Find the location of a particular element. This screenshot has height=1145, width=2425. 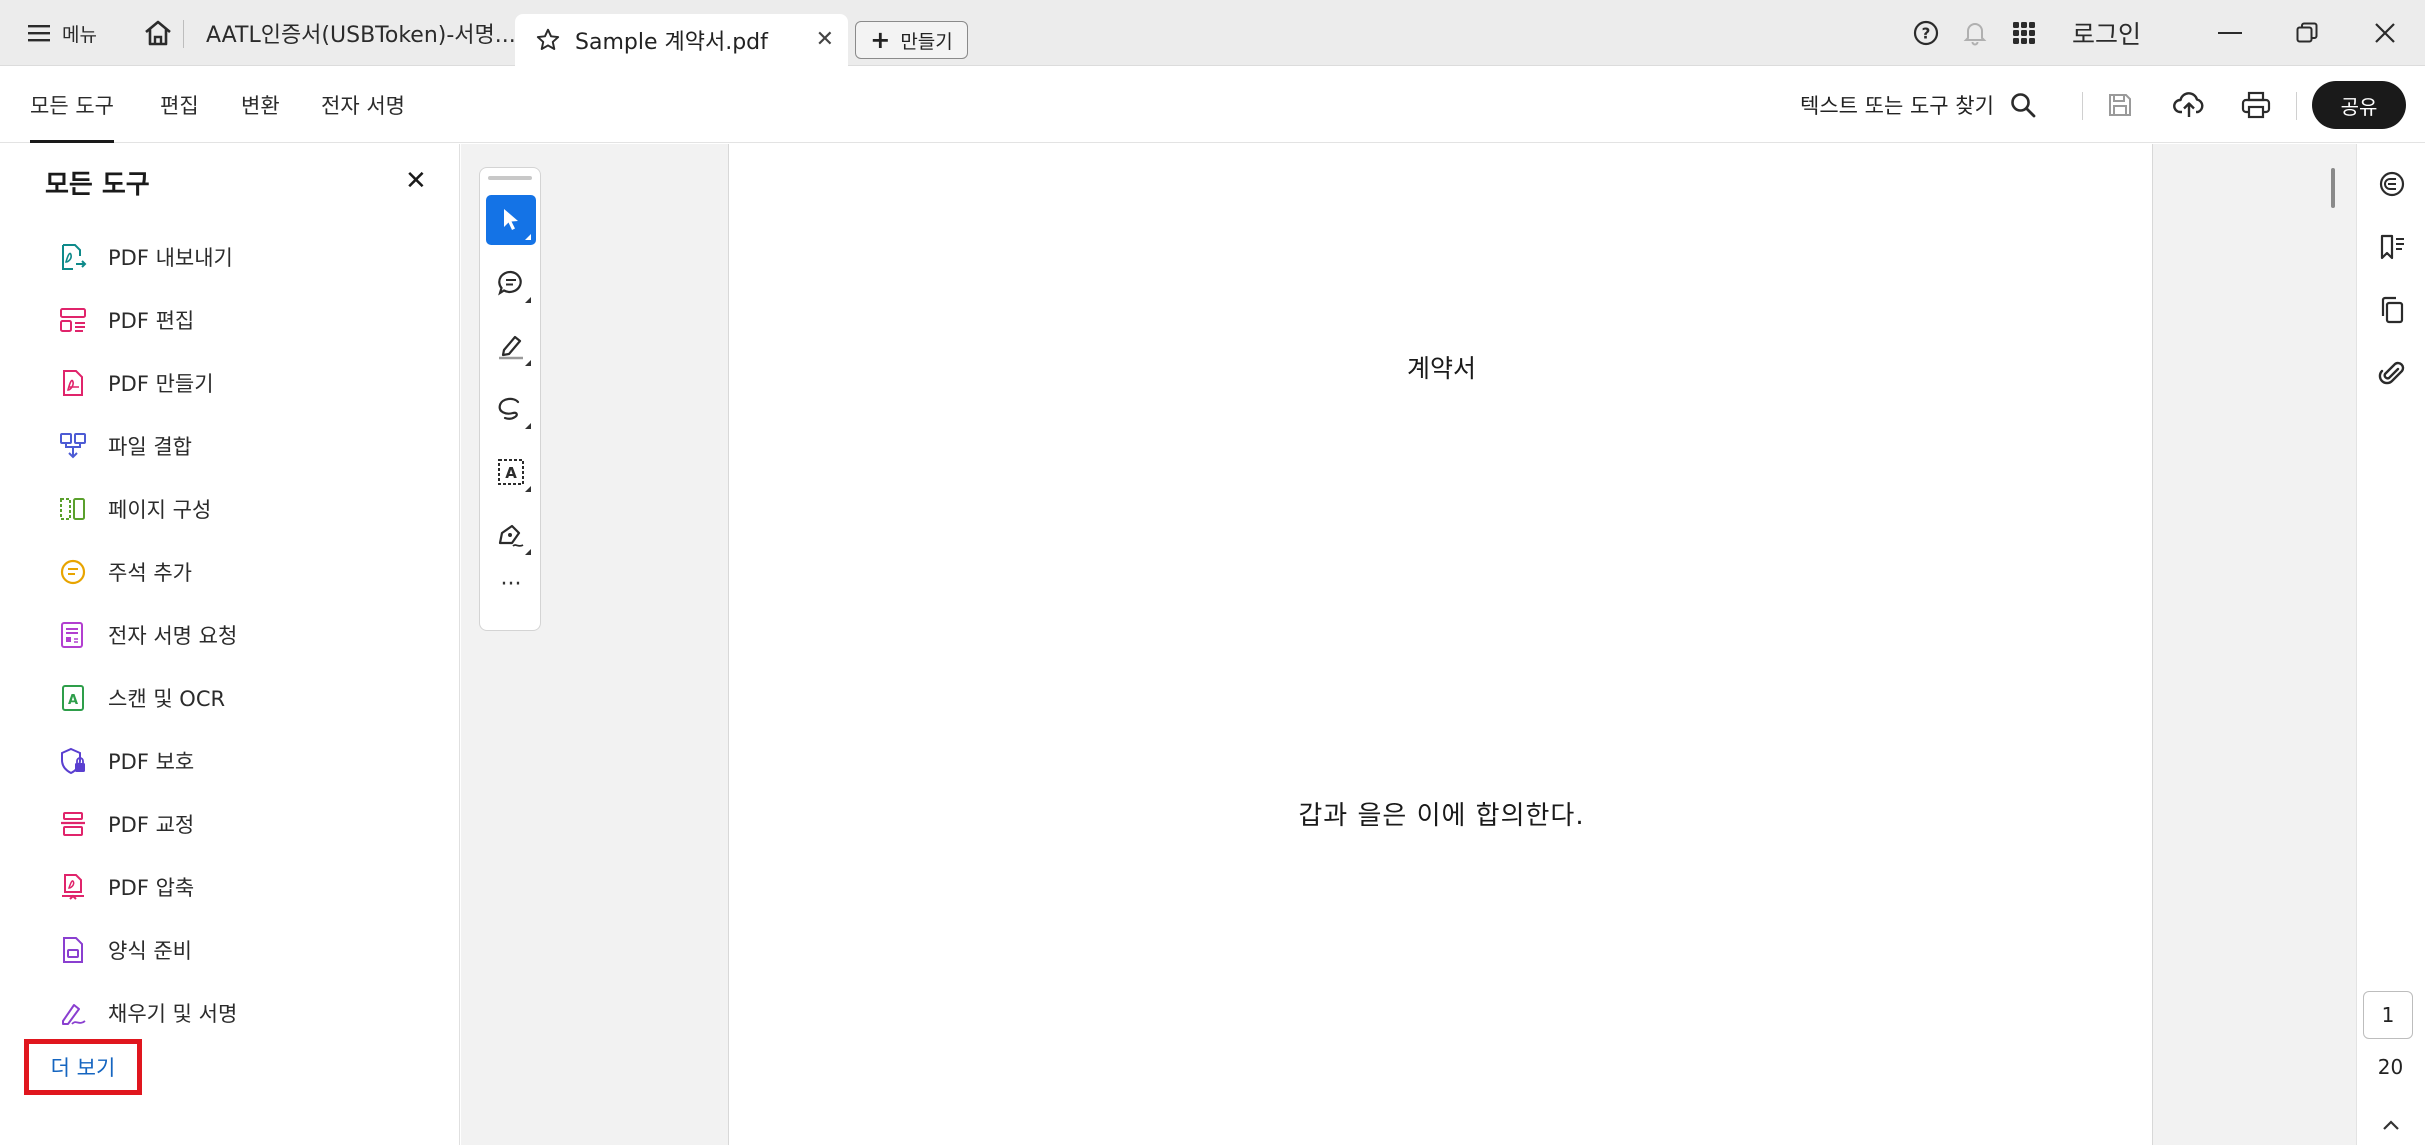

draw-tool-button is located at coordinates (511, 409).